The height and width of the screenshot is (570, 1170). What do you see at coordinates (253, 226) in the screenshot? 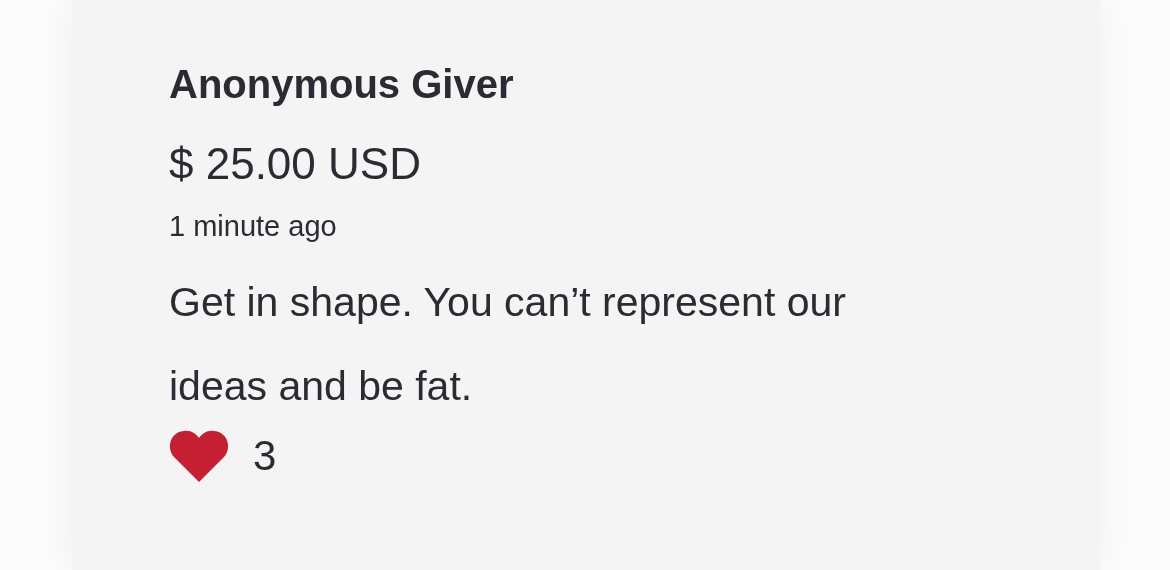
I see `donation-time: 1 minute ago` at bounding box center [253, 226].